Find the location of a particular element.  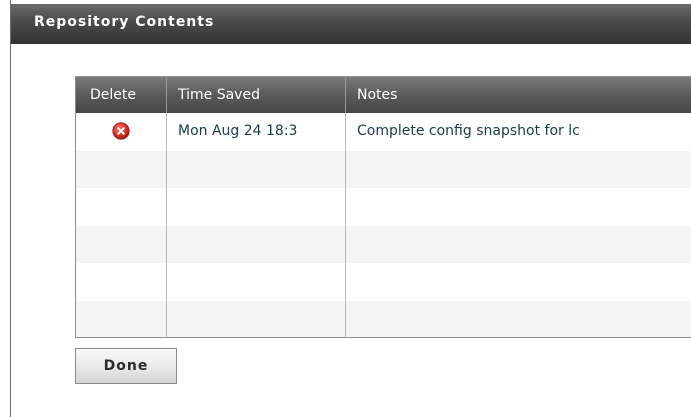

column-header-time-saved: Time Saved is located at coordinates (256, 95).